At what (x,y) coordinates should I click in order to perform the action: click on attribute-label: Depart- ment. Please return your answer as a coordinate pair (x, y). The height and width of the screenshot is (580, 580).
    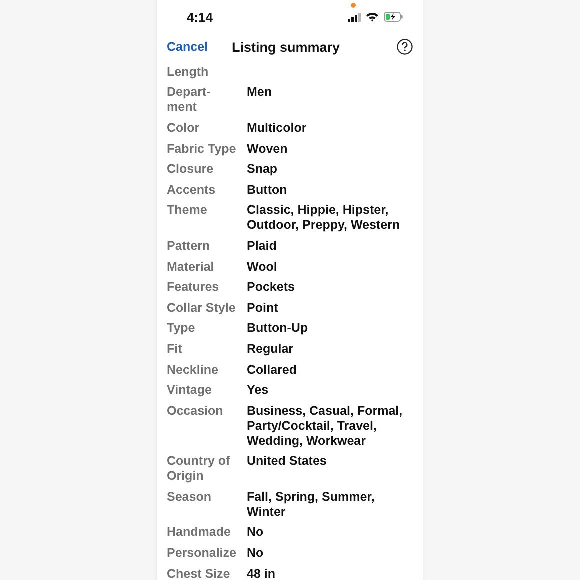
    Looking at the image, I should click on (189, 100).